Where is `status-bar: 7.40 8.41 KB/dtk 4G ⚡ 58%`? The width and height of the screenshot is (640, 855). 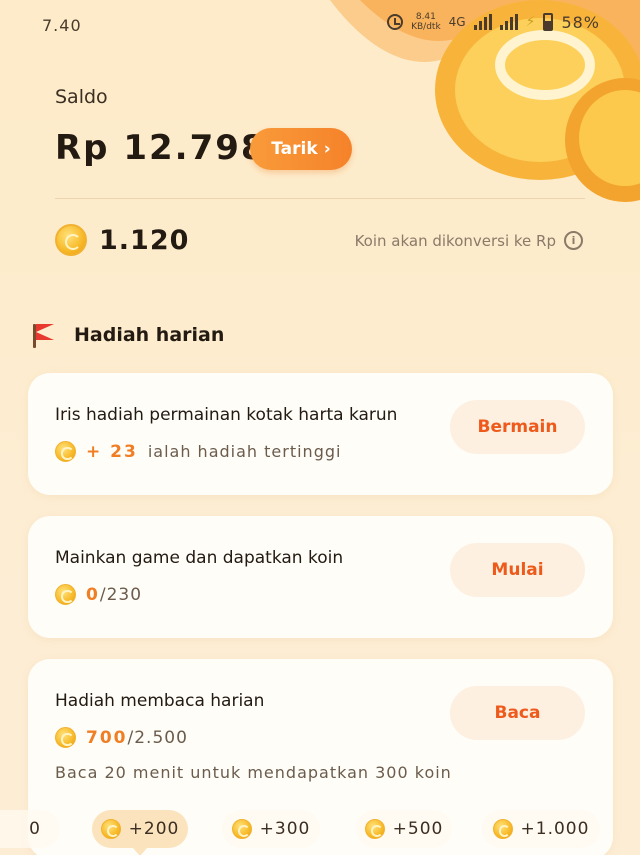
status-bar: 7.40 8.41 KB/dtk 4G ⚡ 58% is located at coordinates (320, 26).